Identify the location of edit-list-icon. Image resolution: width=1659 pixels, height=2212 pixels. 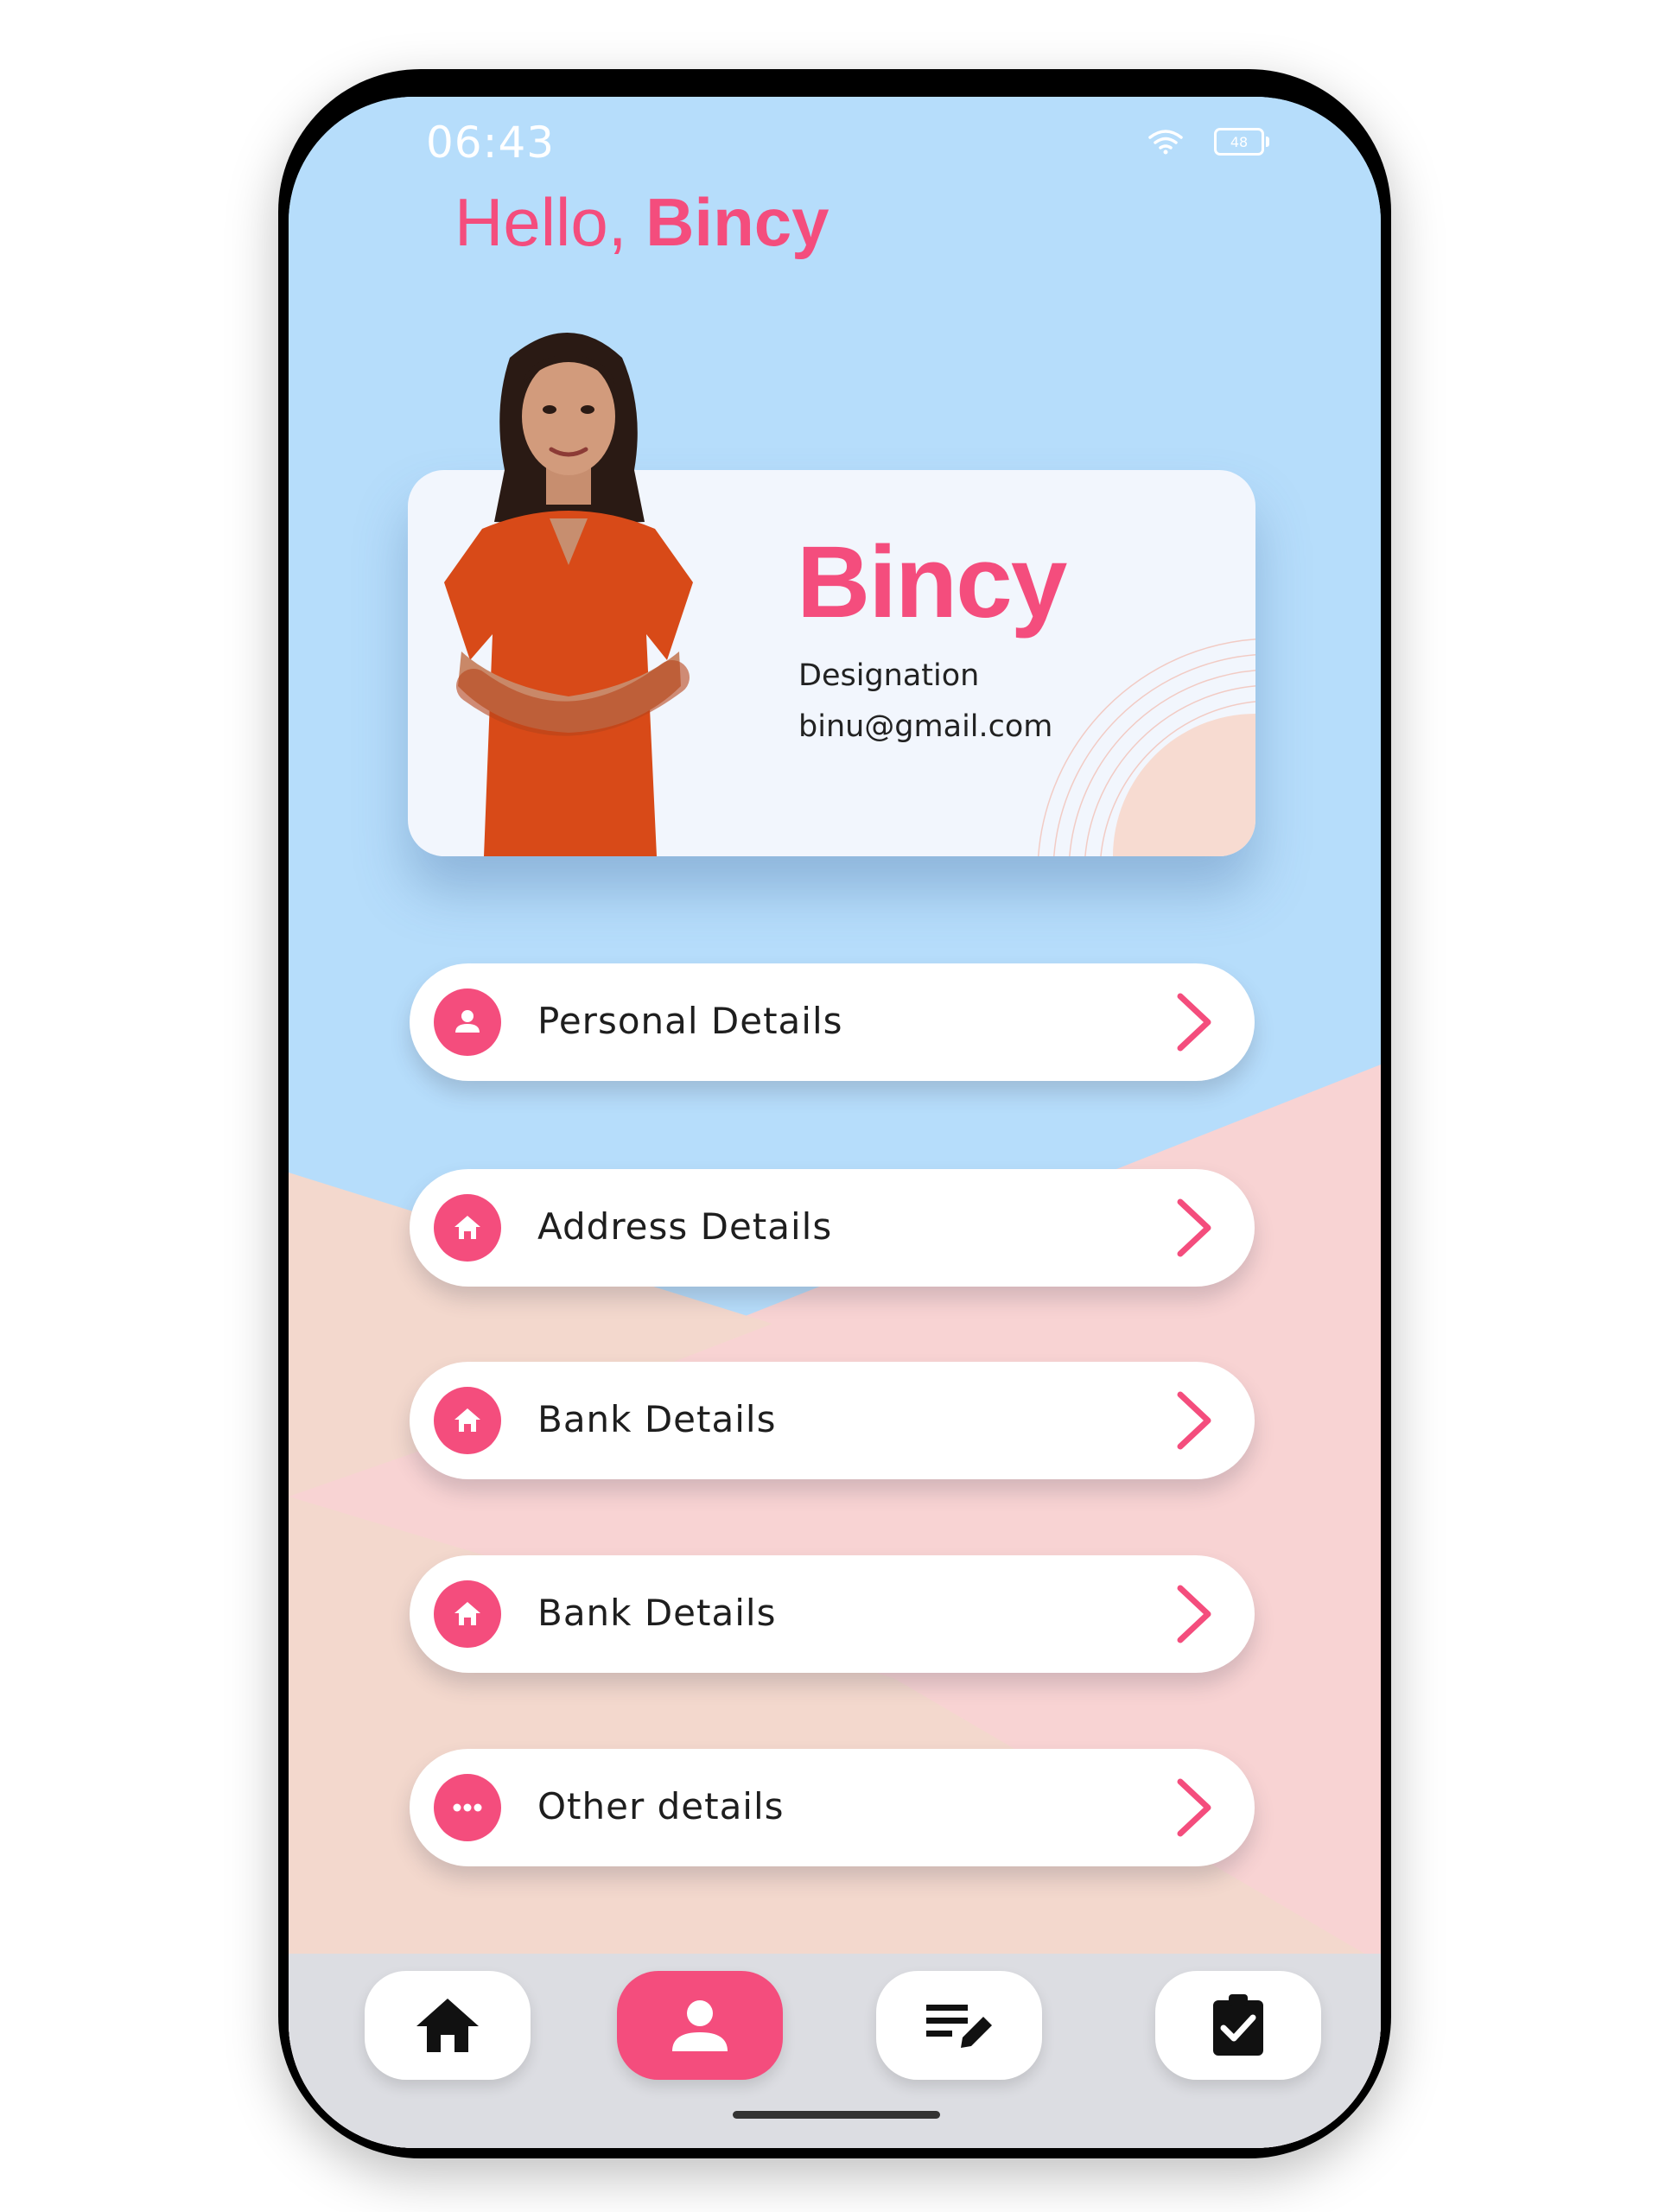
(959, 2026).